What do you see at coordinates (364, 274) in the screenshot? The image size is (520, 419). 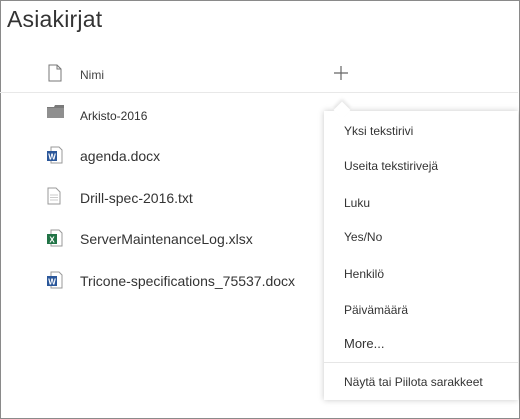 I see `menu-item-person: Henkilö` at bounding box center [364, 274].